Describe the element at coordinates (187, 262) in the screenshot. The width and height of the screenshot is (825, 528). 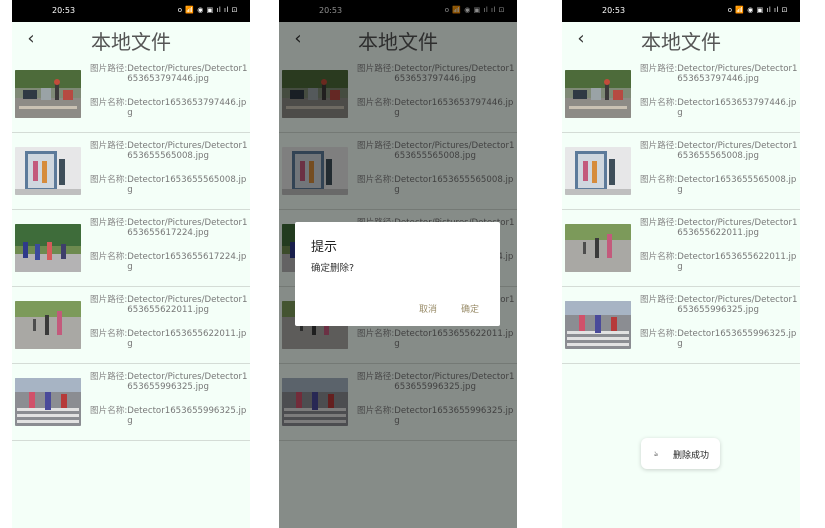
I see `name-value: Detector1653655617224.jpg` at that location.